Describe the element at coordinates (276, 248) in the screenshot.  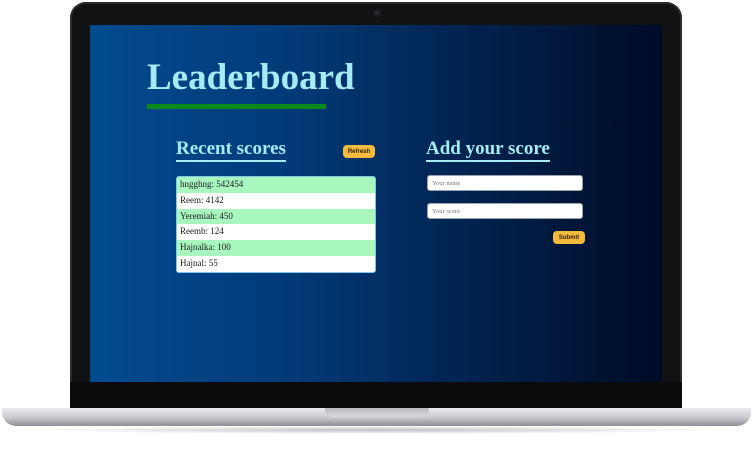
I see `list-item: Hajnalka: 100` at that location.